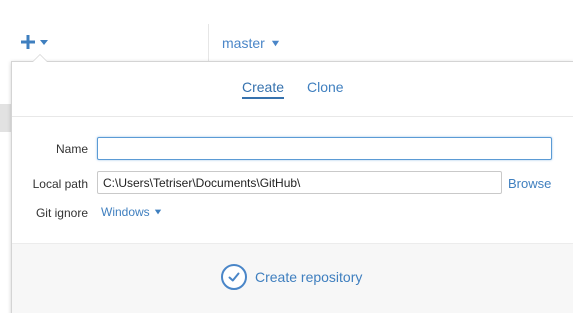 This screenshot has height=313, width=573. I want to click on popover-pointer-fill, so click(40, 58).